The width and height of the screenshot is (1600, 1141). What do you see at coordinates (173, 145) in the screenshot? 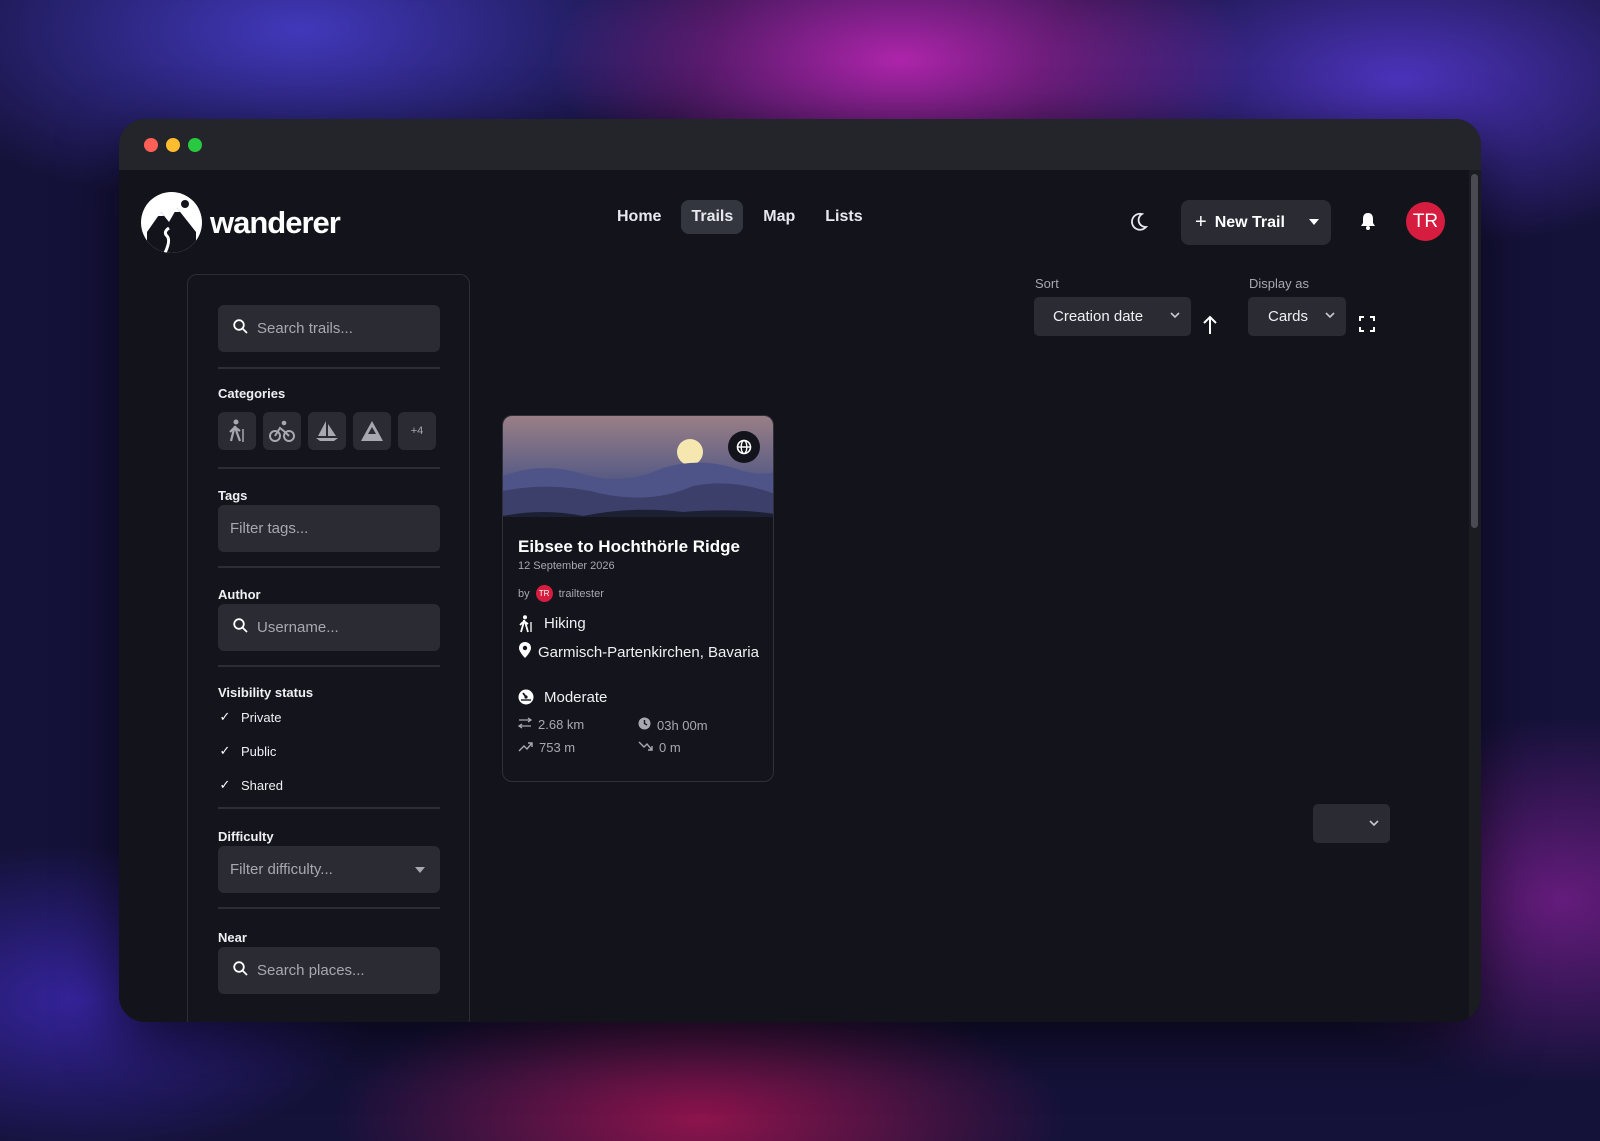
I see `minimize-window-button` at bounding box center [173, 145].